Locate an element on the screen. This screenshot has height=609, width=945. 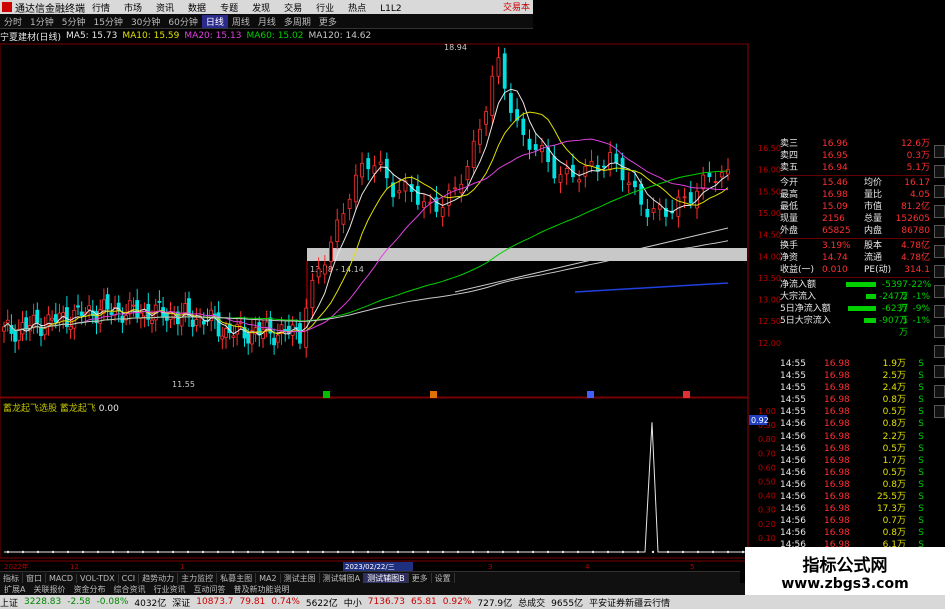
info-tab: 扩展A is located at coordinates (14, 589).